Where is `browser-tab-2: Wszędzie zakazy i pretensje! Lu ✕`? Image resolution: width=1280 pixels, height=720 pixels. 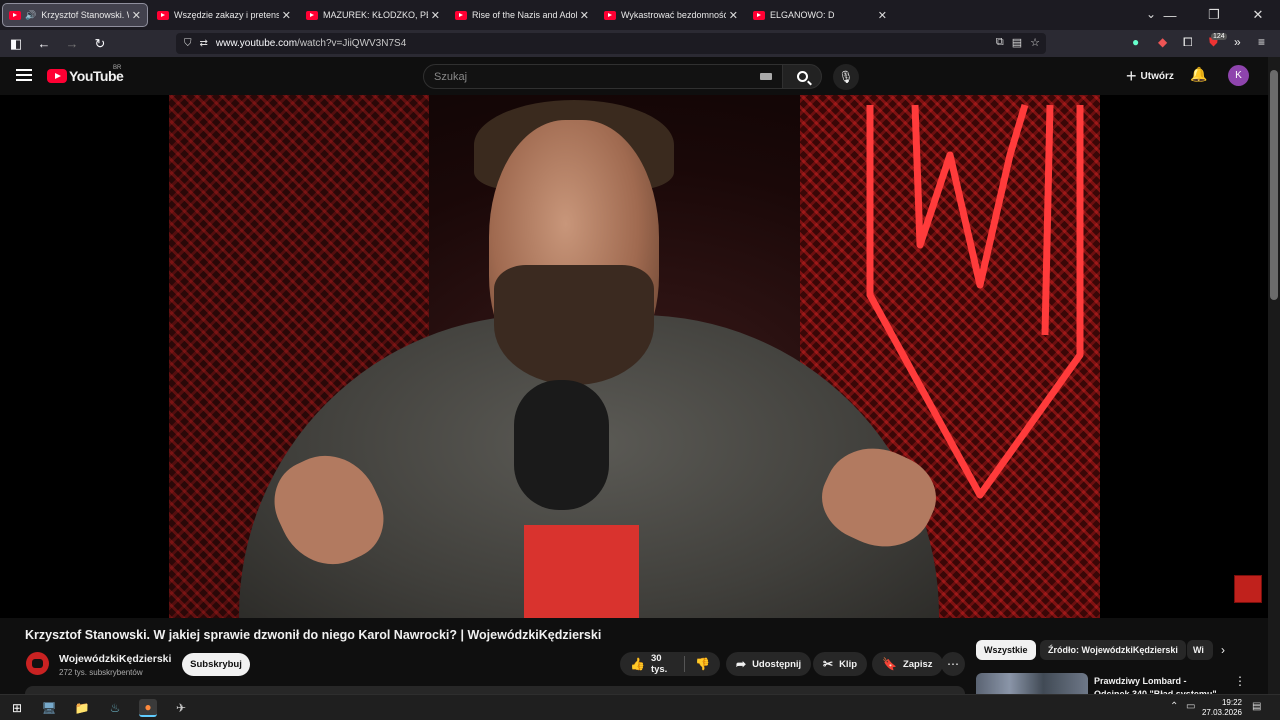
browser-tab-2: Wszędzie zakazy i pretensje! Lu ✕ is located at coordinates (224, 15).